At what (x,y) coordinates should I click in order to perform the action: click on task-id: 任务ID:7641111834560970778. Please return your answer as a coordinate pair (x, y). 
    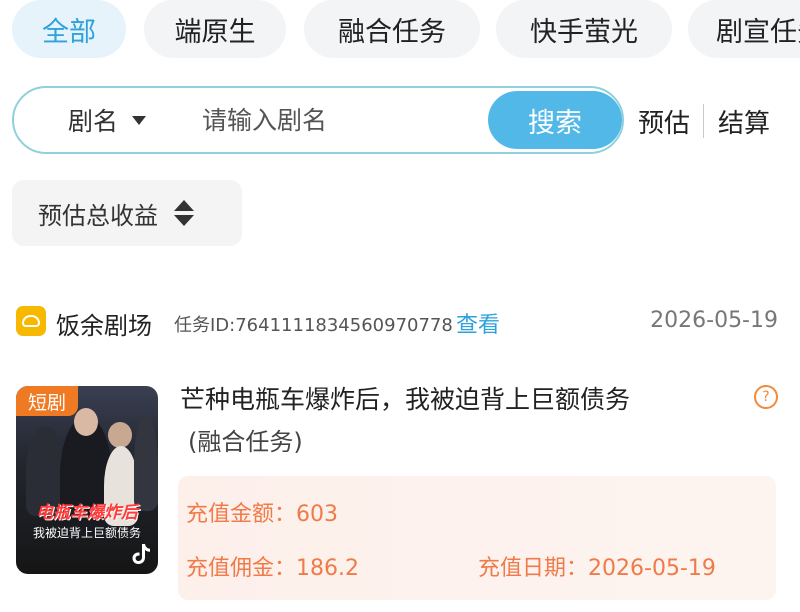
    Looking at the image, I should click on (313, 325).